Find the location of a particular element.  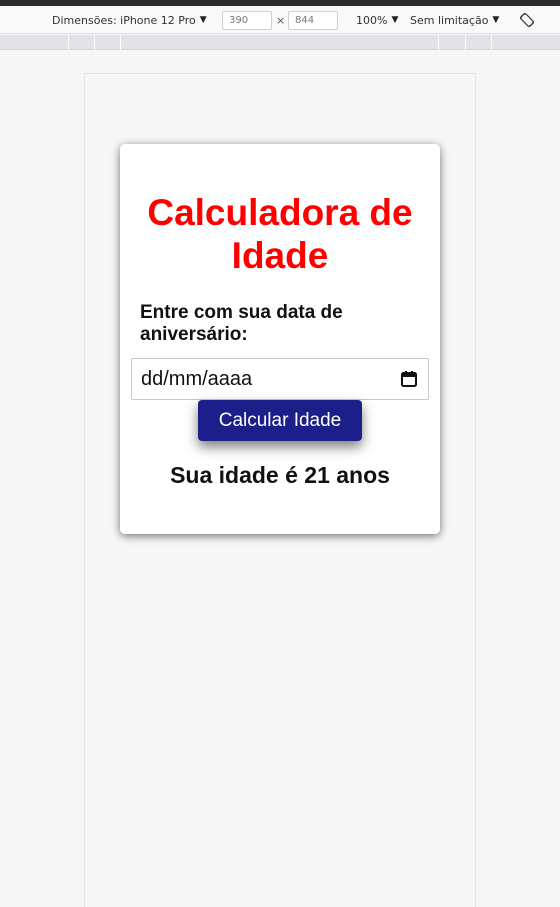

throttle-label: Sem limitação is located at coordinates (449, 20).